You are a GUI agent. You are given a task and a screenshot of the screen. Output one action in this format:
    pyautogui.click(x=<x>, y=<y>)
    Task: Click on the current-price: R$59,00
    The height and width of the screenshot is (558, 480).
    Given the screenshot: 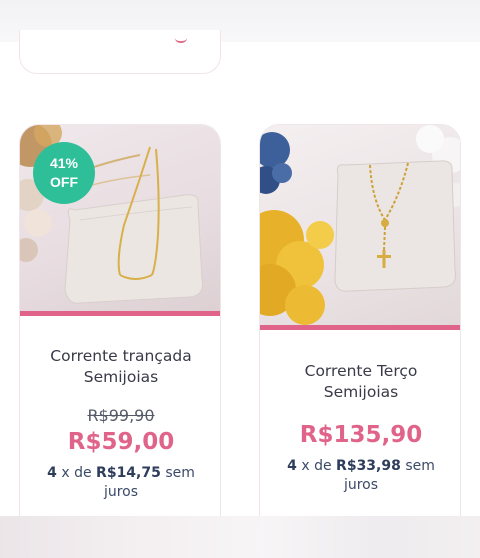 What is the action you would take?
    pyautogui.click(x=121, y=442)
    